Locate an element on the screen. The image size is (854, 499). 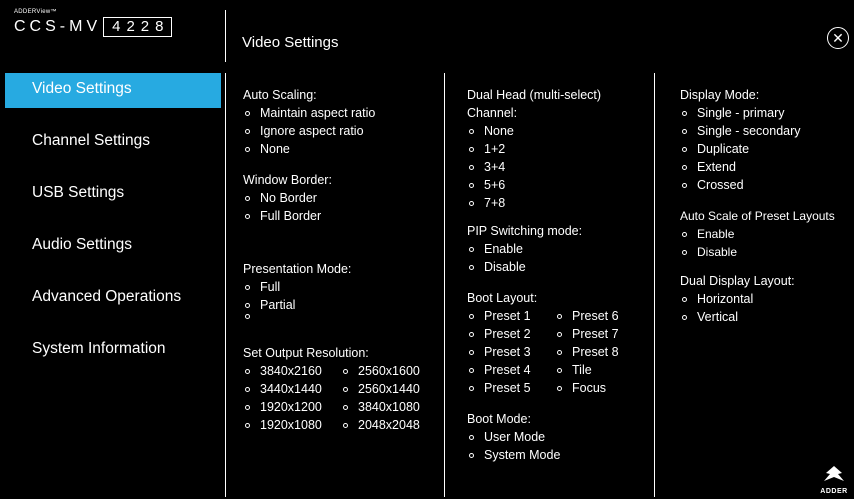
checkbox-option: 7+8 is located at coordinates (534, 203).